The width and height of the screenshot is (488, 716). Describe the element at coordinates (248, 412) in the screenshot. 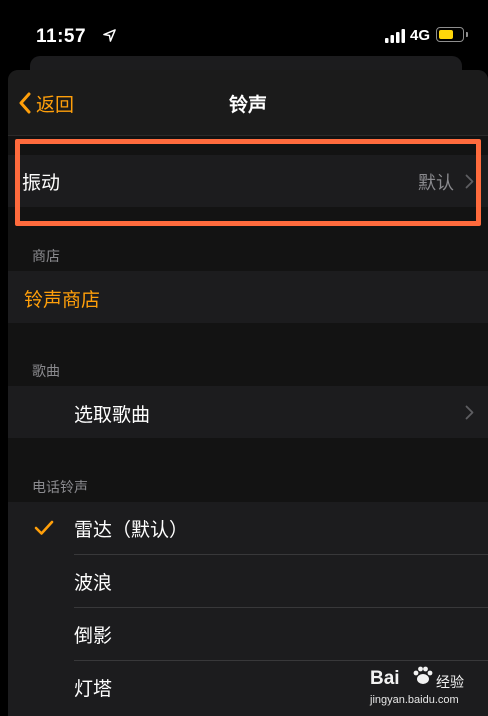

I see `pick-song-row: 选取歌曲` at that location.